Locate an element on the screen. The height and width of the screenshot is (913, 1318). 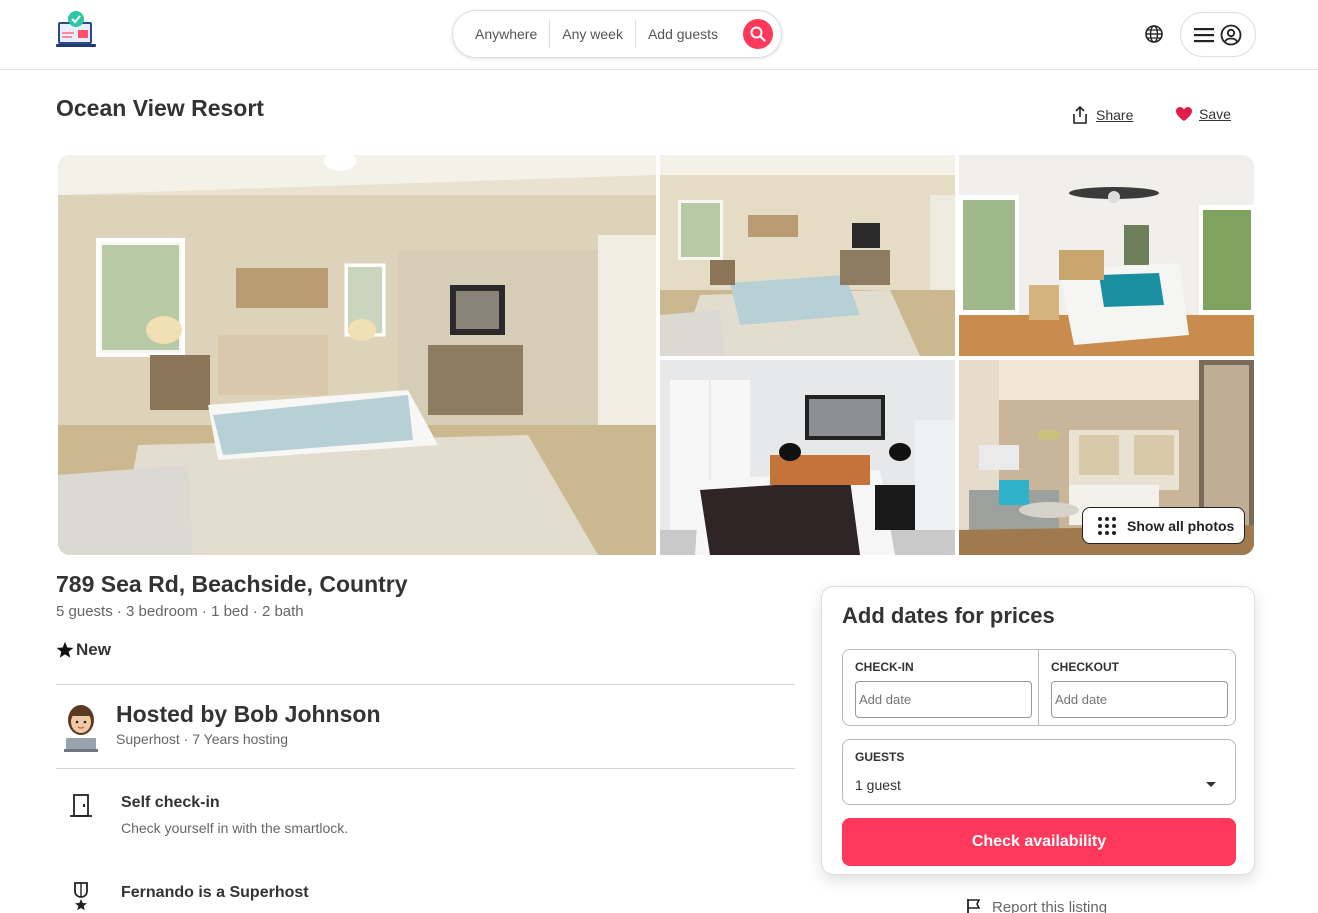
listing-address: 789 Sea Rd, Beachside, Country is located at coordinates (232, 584).